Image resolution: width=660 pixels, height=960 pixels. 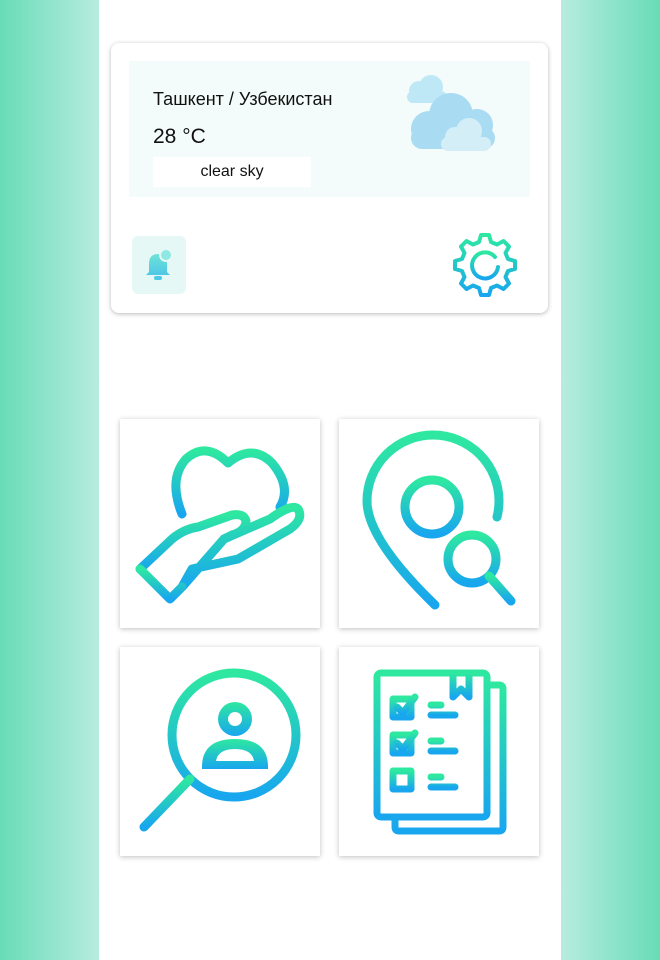 I want to click on tile-location-search, so click(x=439, y=523).